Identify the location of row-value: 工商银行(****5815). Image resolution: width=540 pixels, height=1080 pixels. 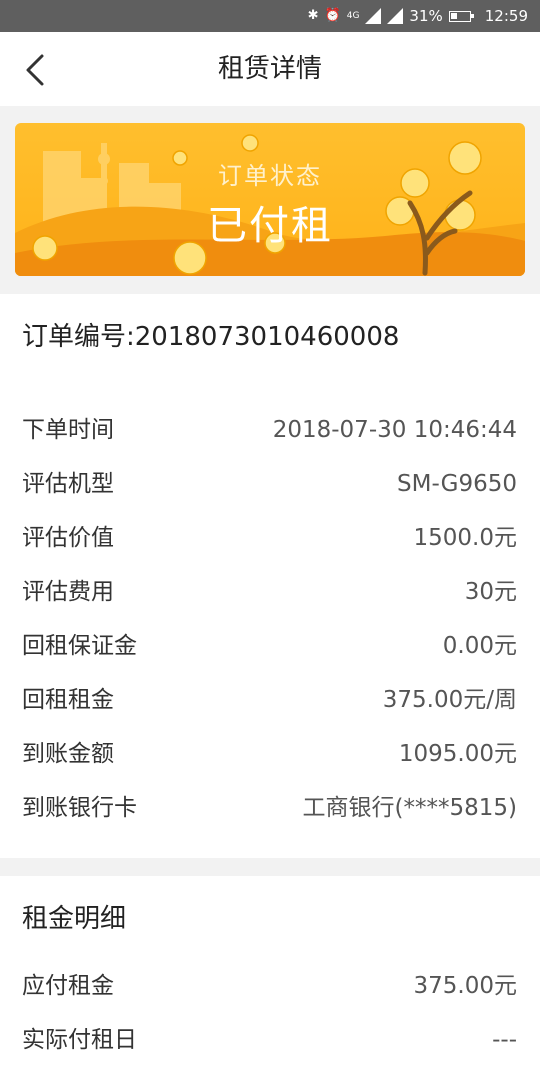
(409, 808).